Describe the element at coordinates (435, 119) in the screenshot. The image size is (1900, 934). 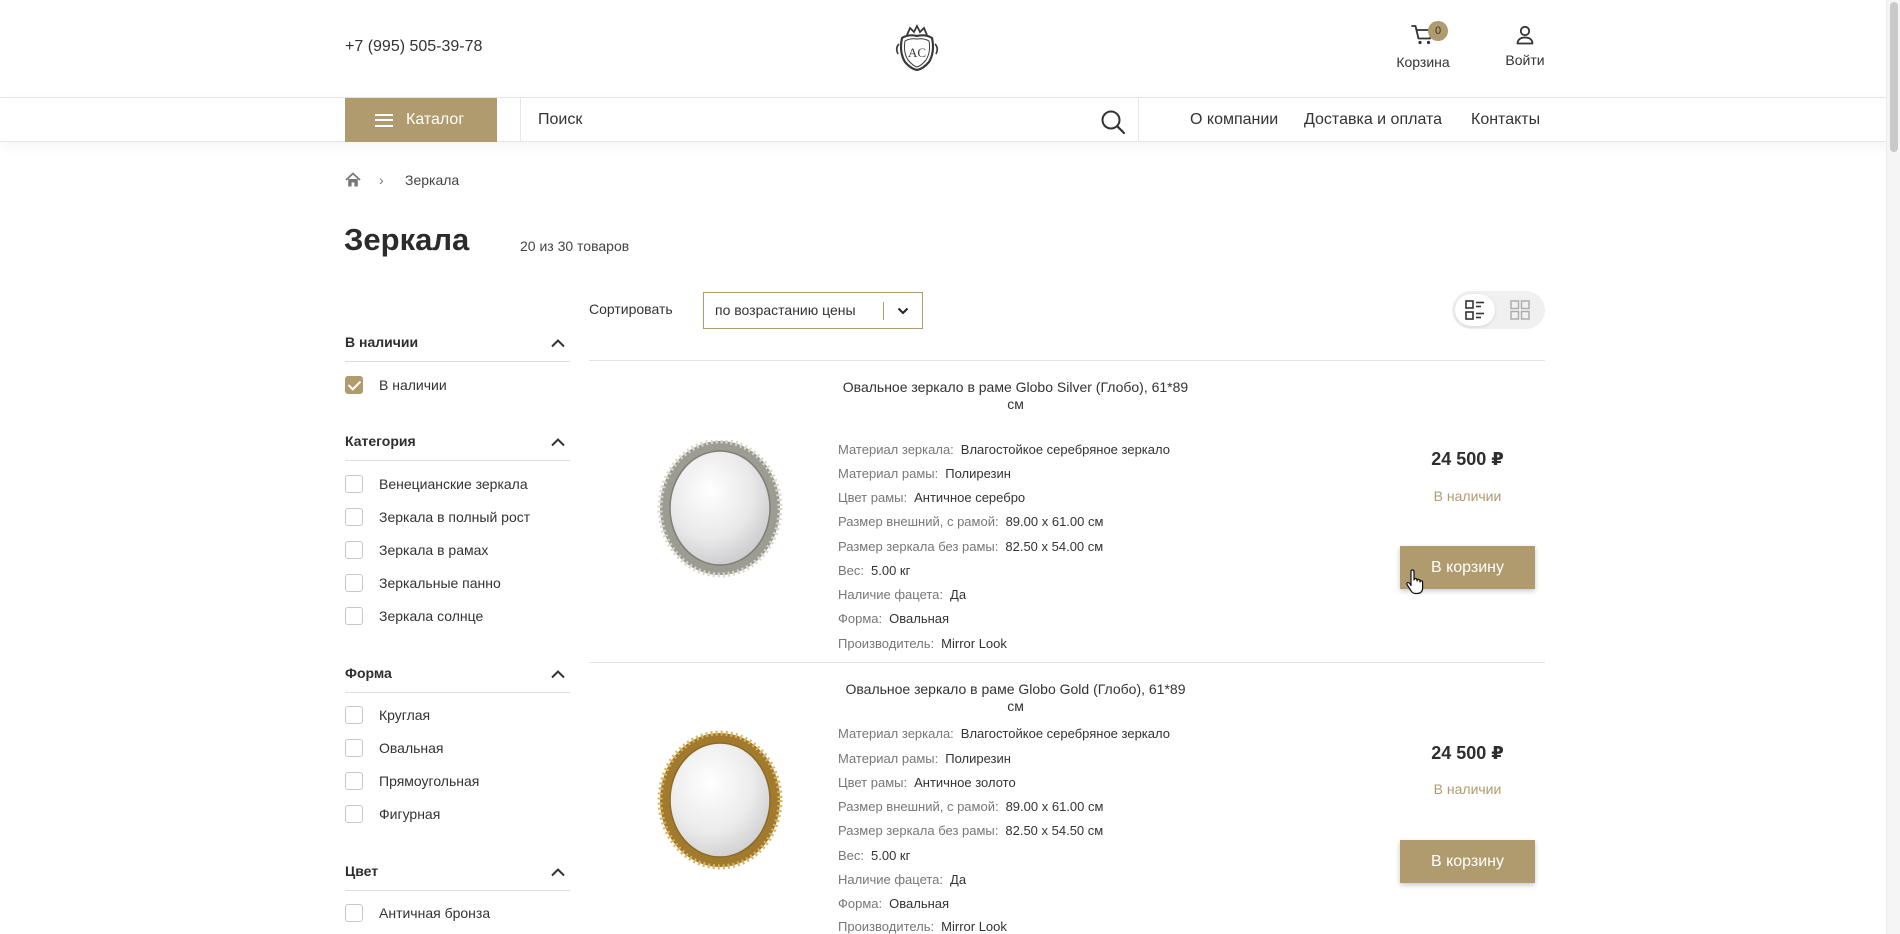
I see `catalog-label: Каталог` at that location.